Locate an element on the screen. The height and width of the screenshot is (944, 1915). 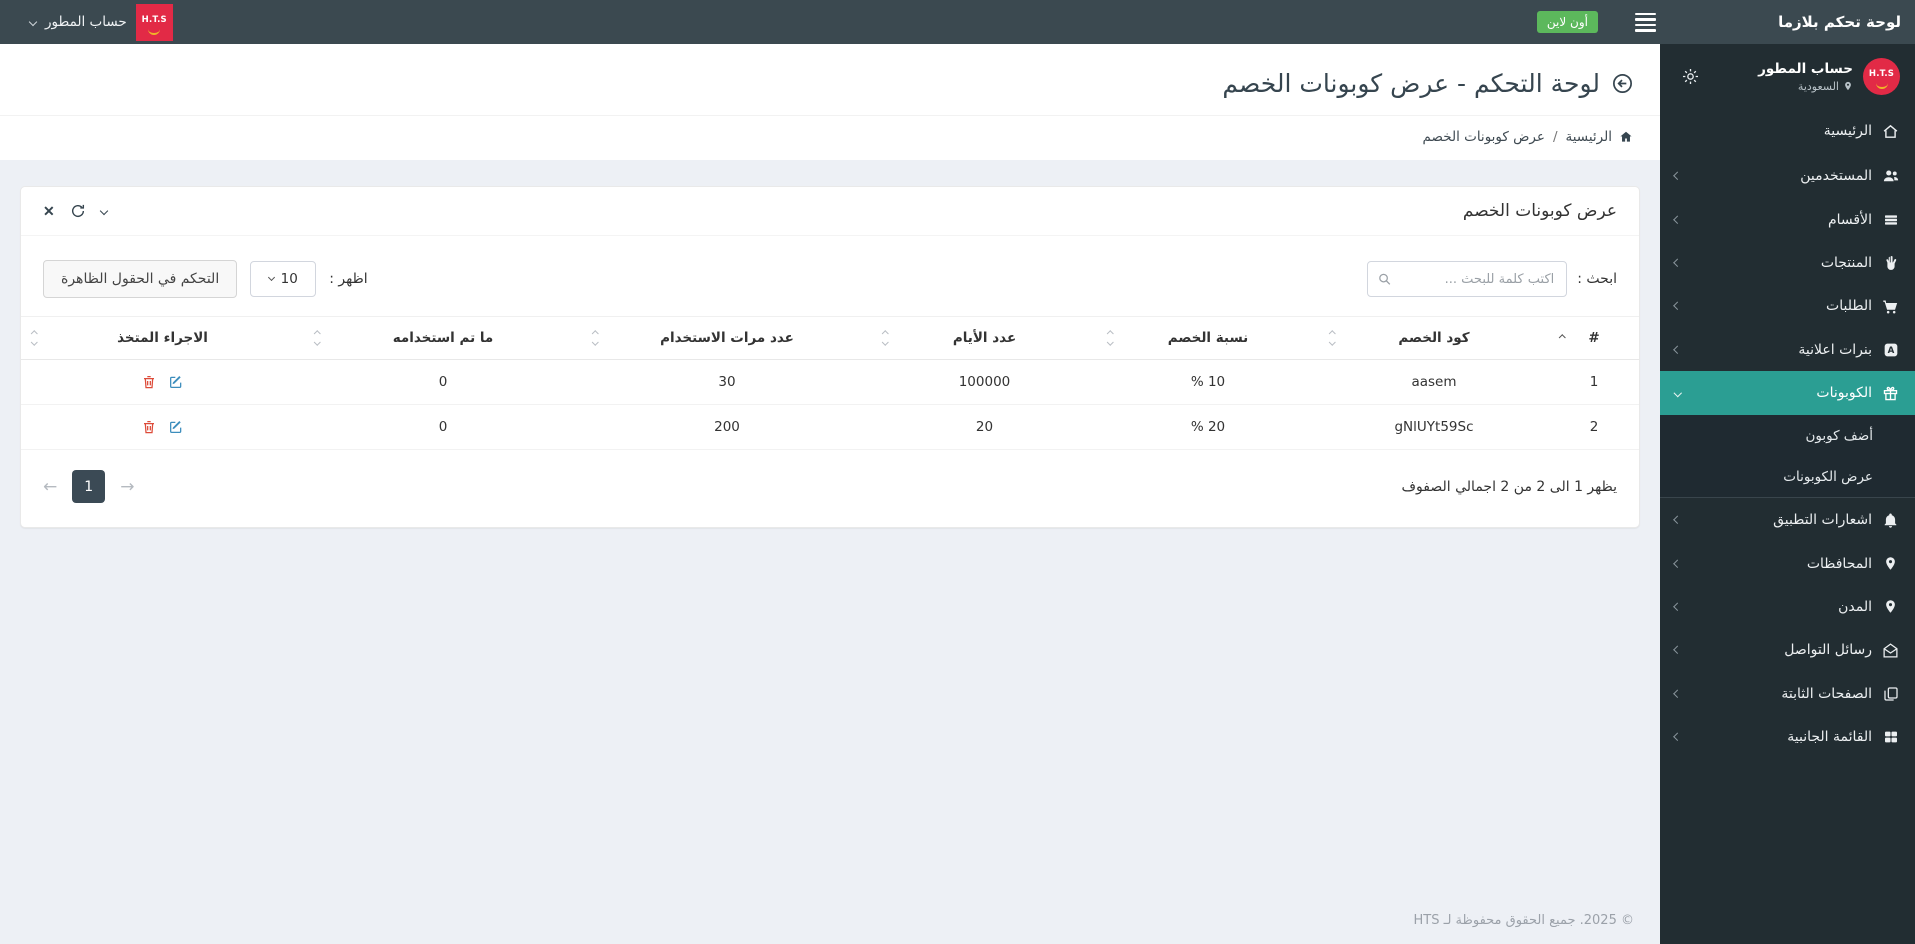
sidebar-item-label: بنرات اعلانية is located at coordinates (1835, 349).